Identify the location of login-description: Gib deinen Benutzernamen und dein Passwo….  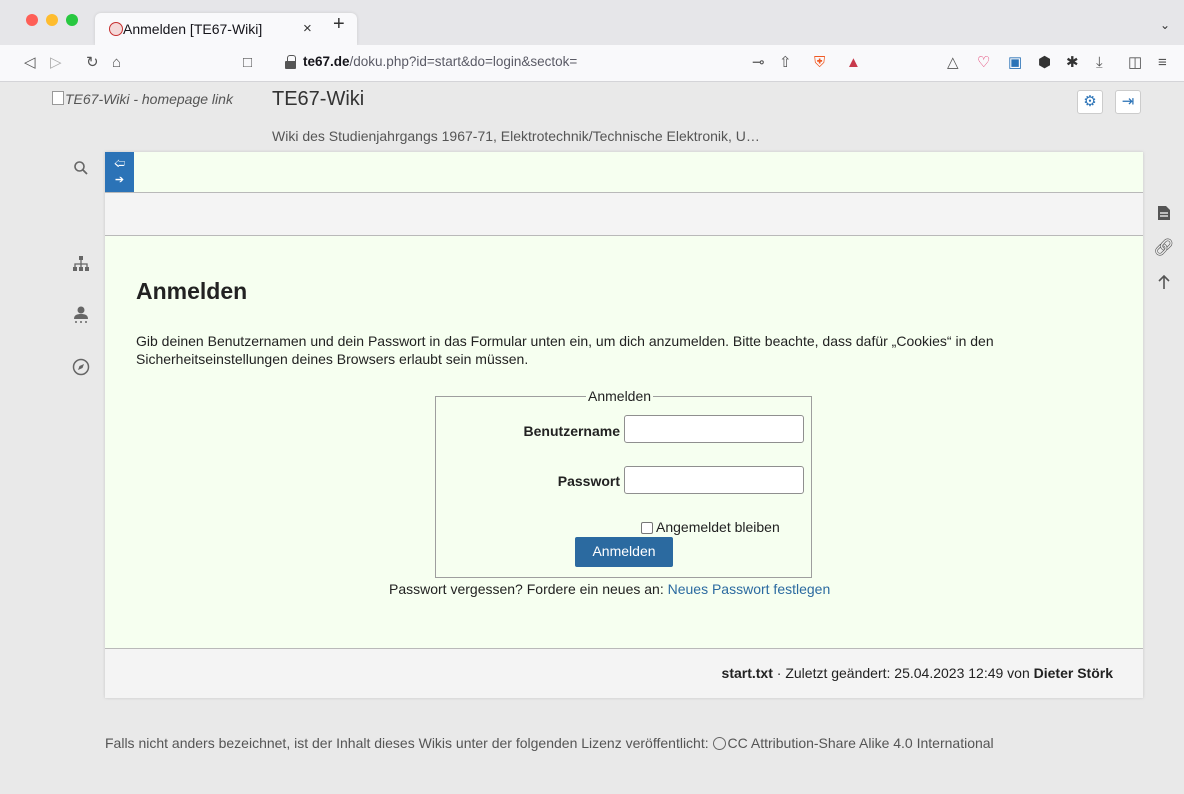
(565, 350).